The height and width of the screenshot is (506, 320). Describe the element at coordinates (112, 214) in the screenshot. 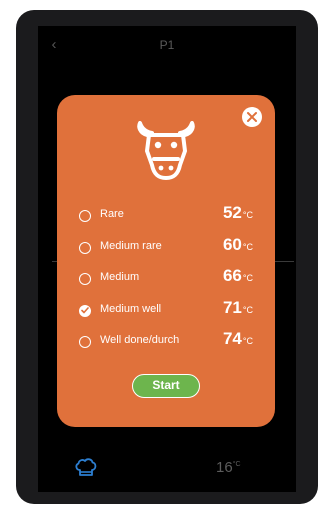

I see `option-label: Rare` at that location.